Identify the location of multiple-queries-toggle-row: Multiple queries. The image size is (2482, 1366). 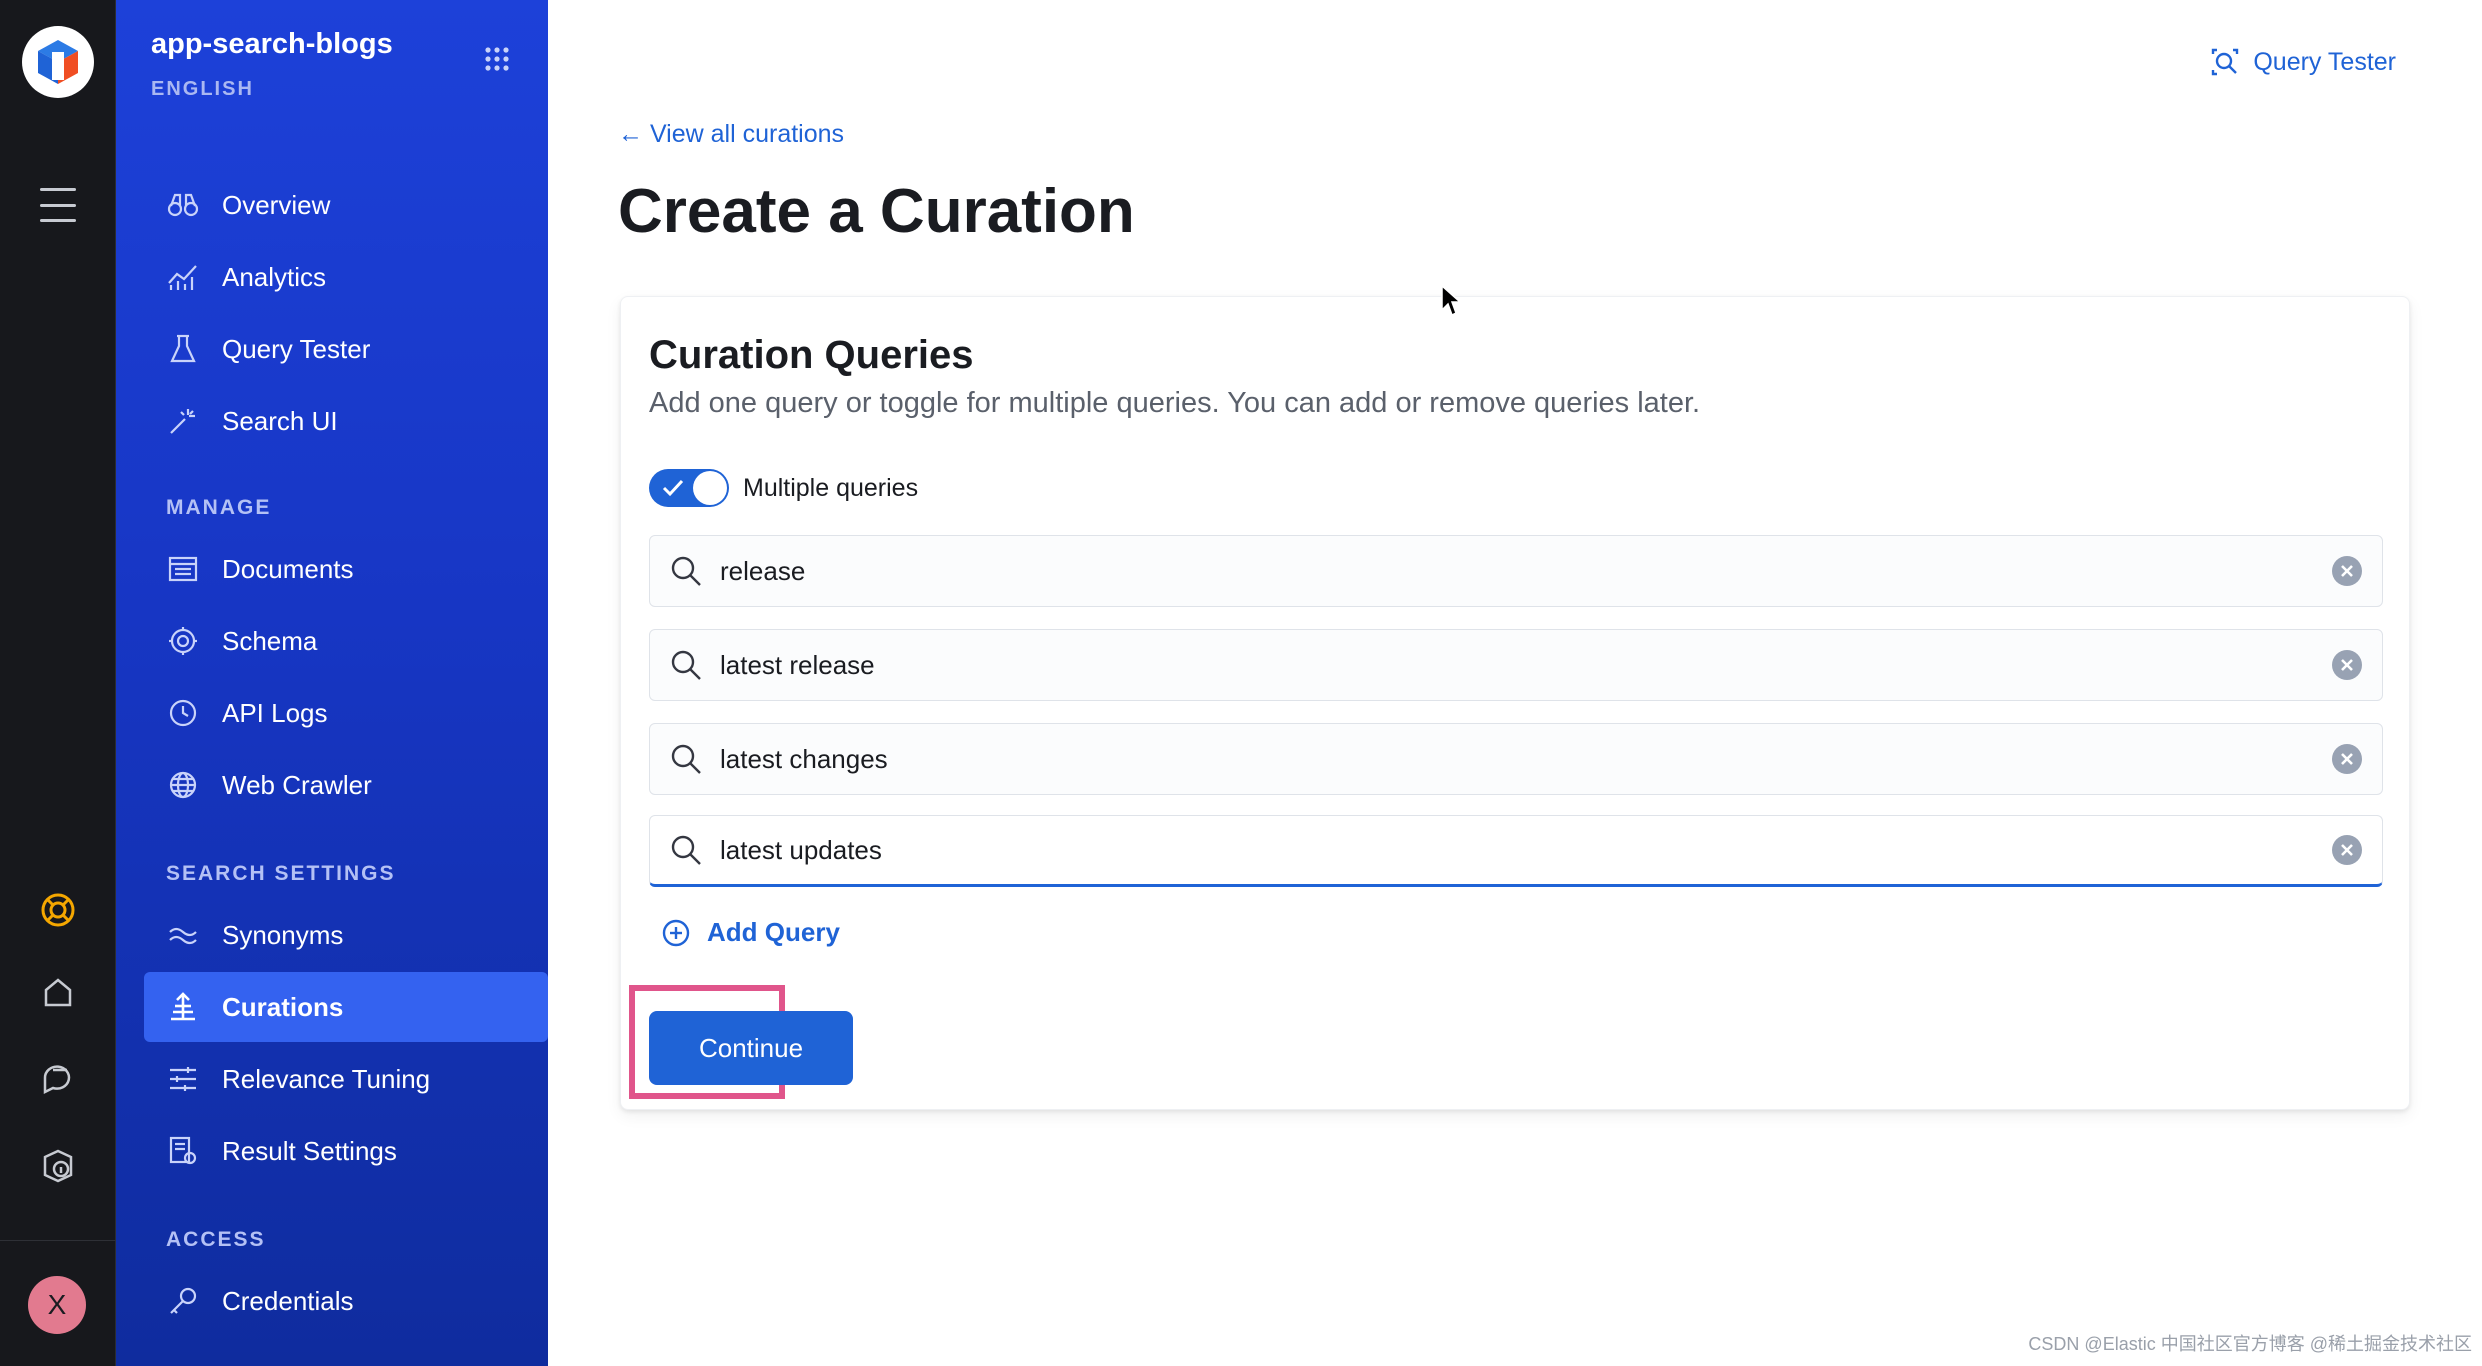
(783, 488).